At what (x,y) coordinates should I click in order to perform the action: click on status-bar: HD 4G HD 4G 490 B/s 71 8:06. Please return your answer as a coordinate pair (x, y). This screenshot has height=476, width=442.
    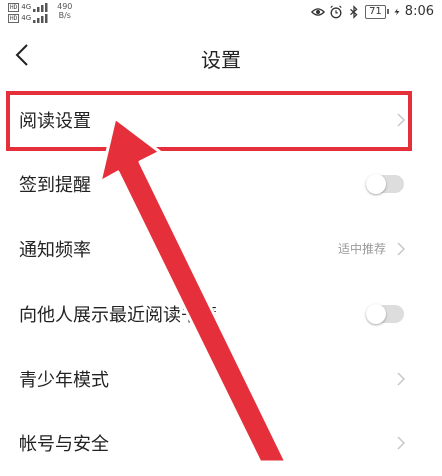
    Looking at the image, I should click on (221, 13).